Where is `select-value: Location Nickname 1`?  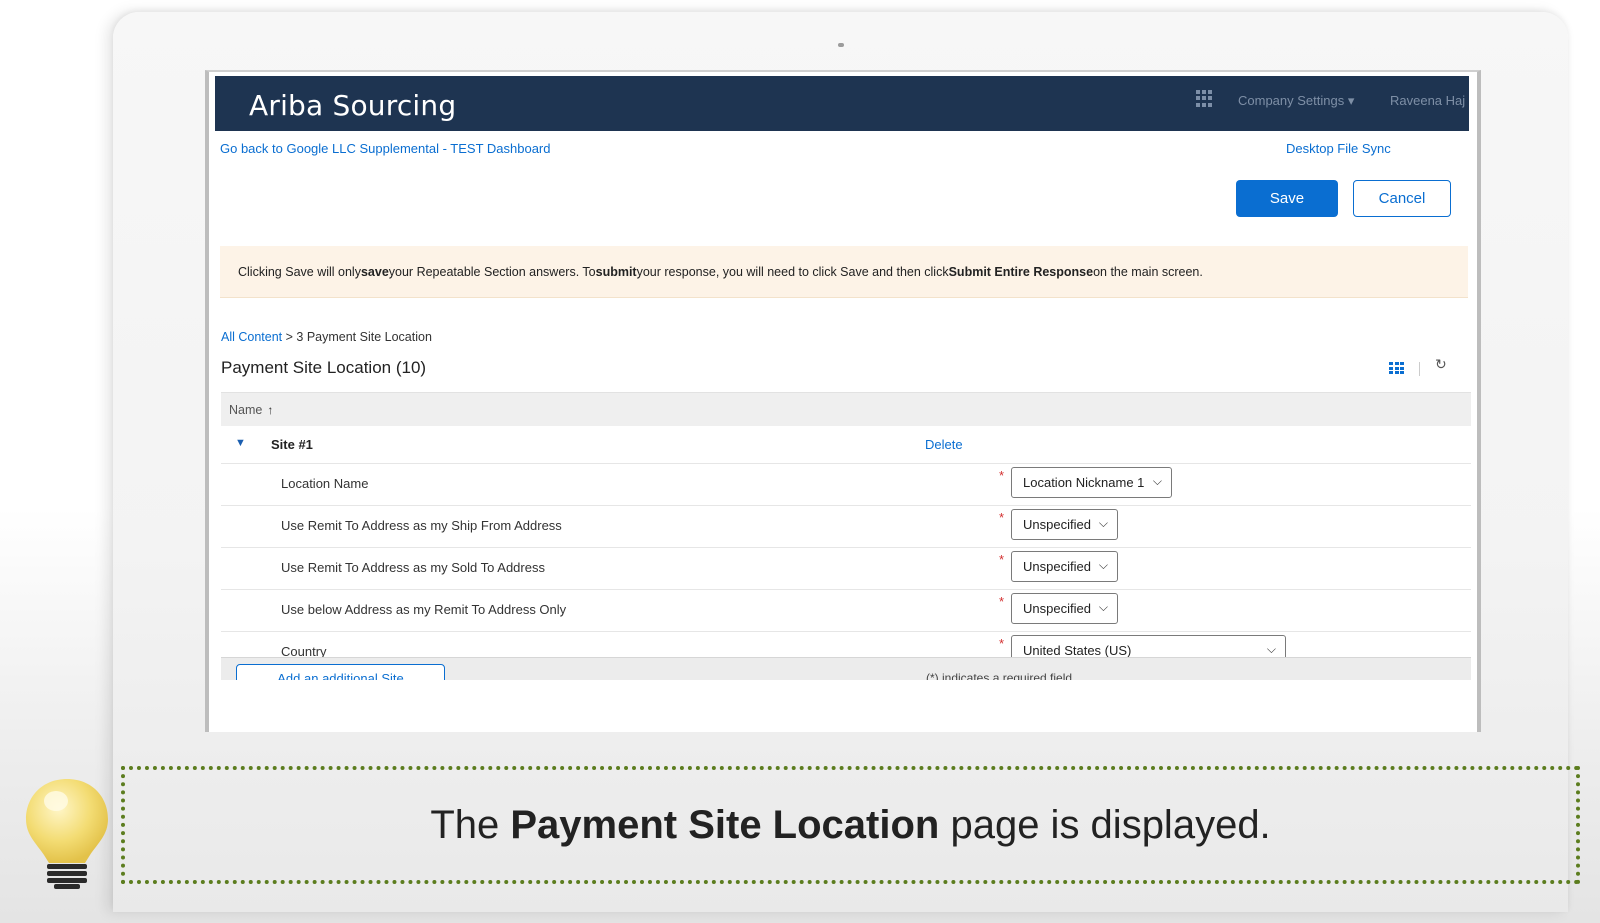 select-value: Location Nickname 1 is located at coordinates (1084, 482).